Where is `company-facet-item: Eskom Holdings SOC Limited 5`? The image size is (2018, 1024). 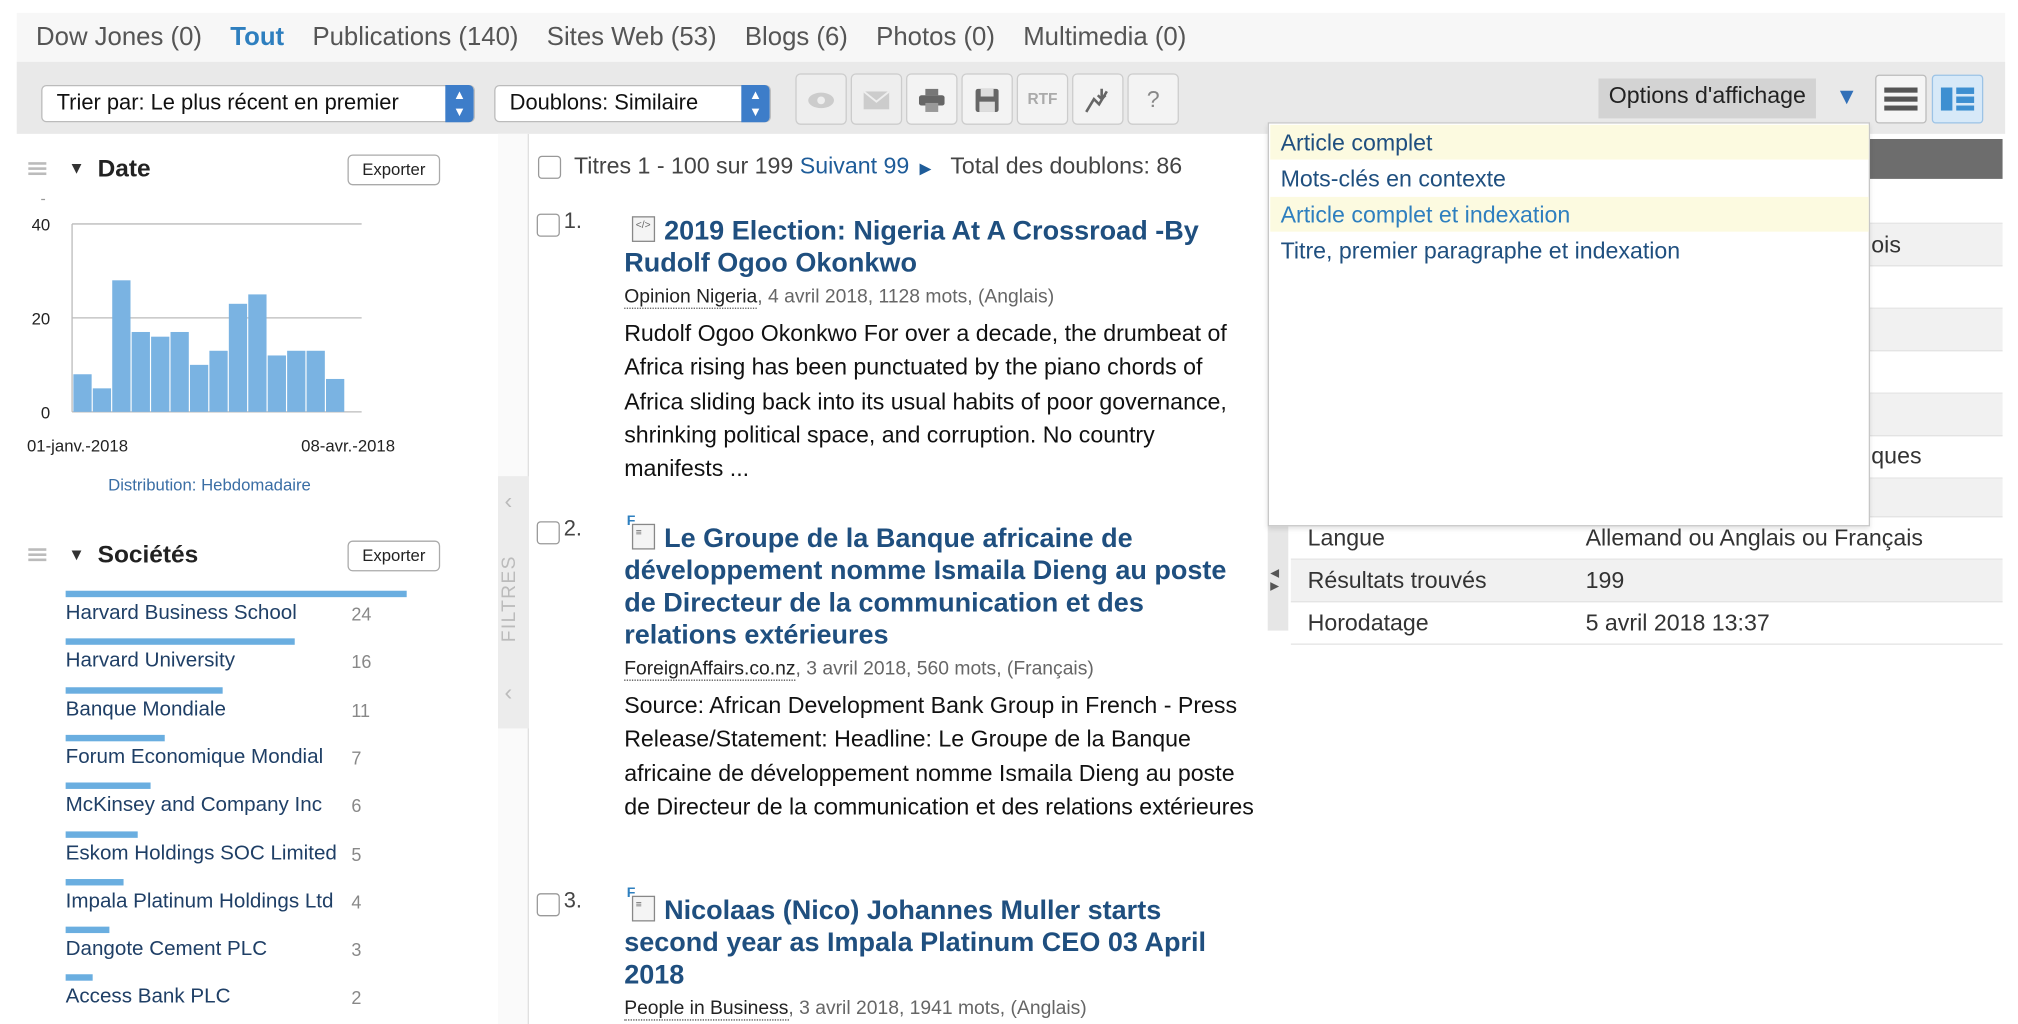 company-facet-item: Eskom Holdings SOC Limited 5 is located at coordinates (236, 854).